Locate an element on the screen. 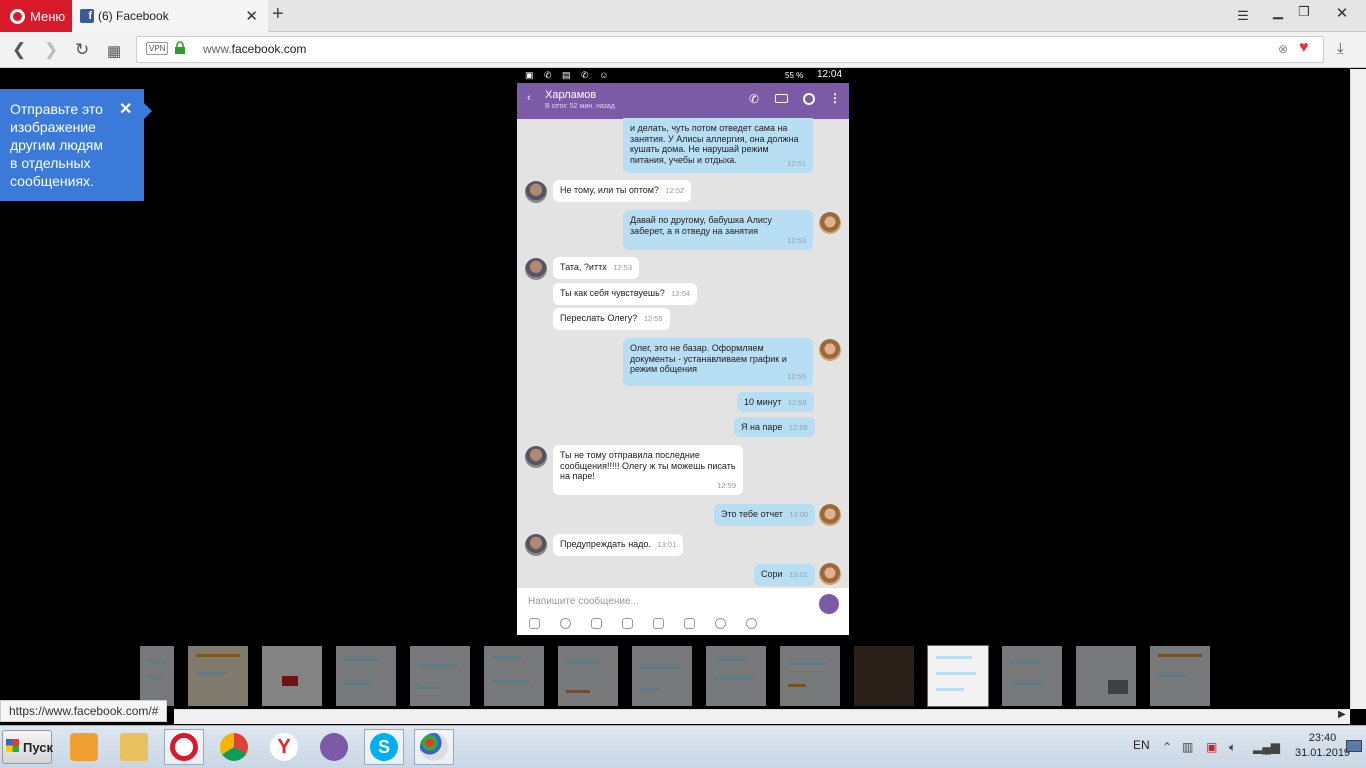  taskbar-media-player is located at coordinates (84, 747).